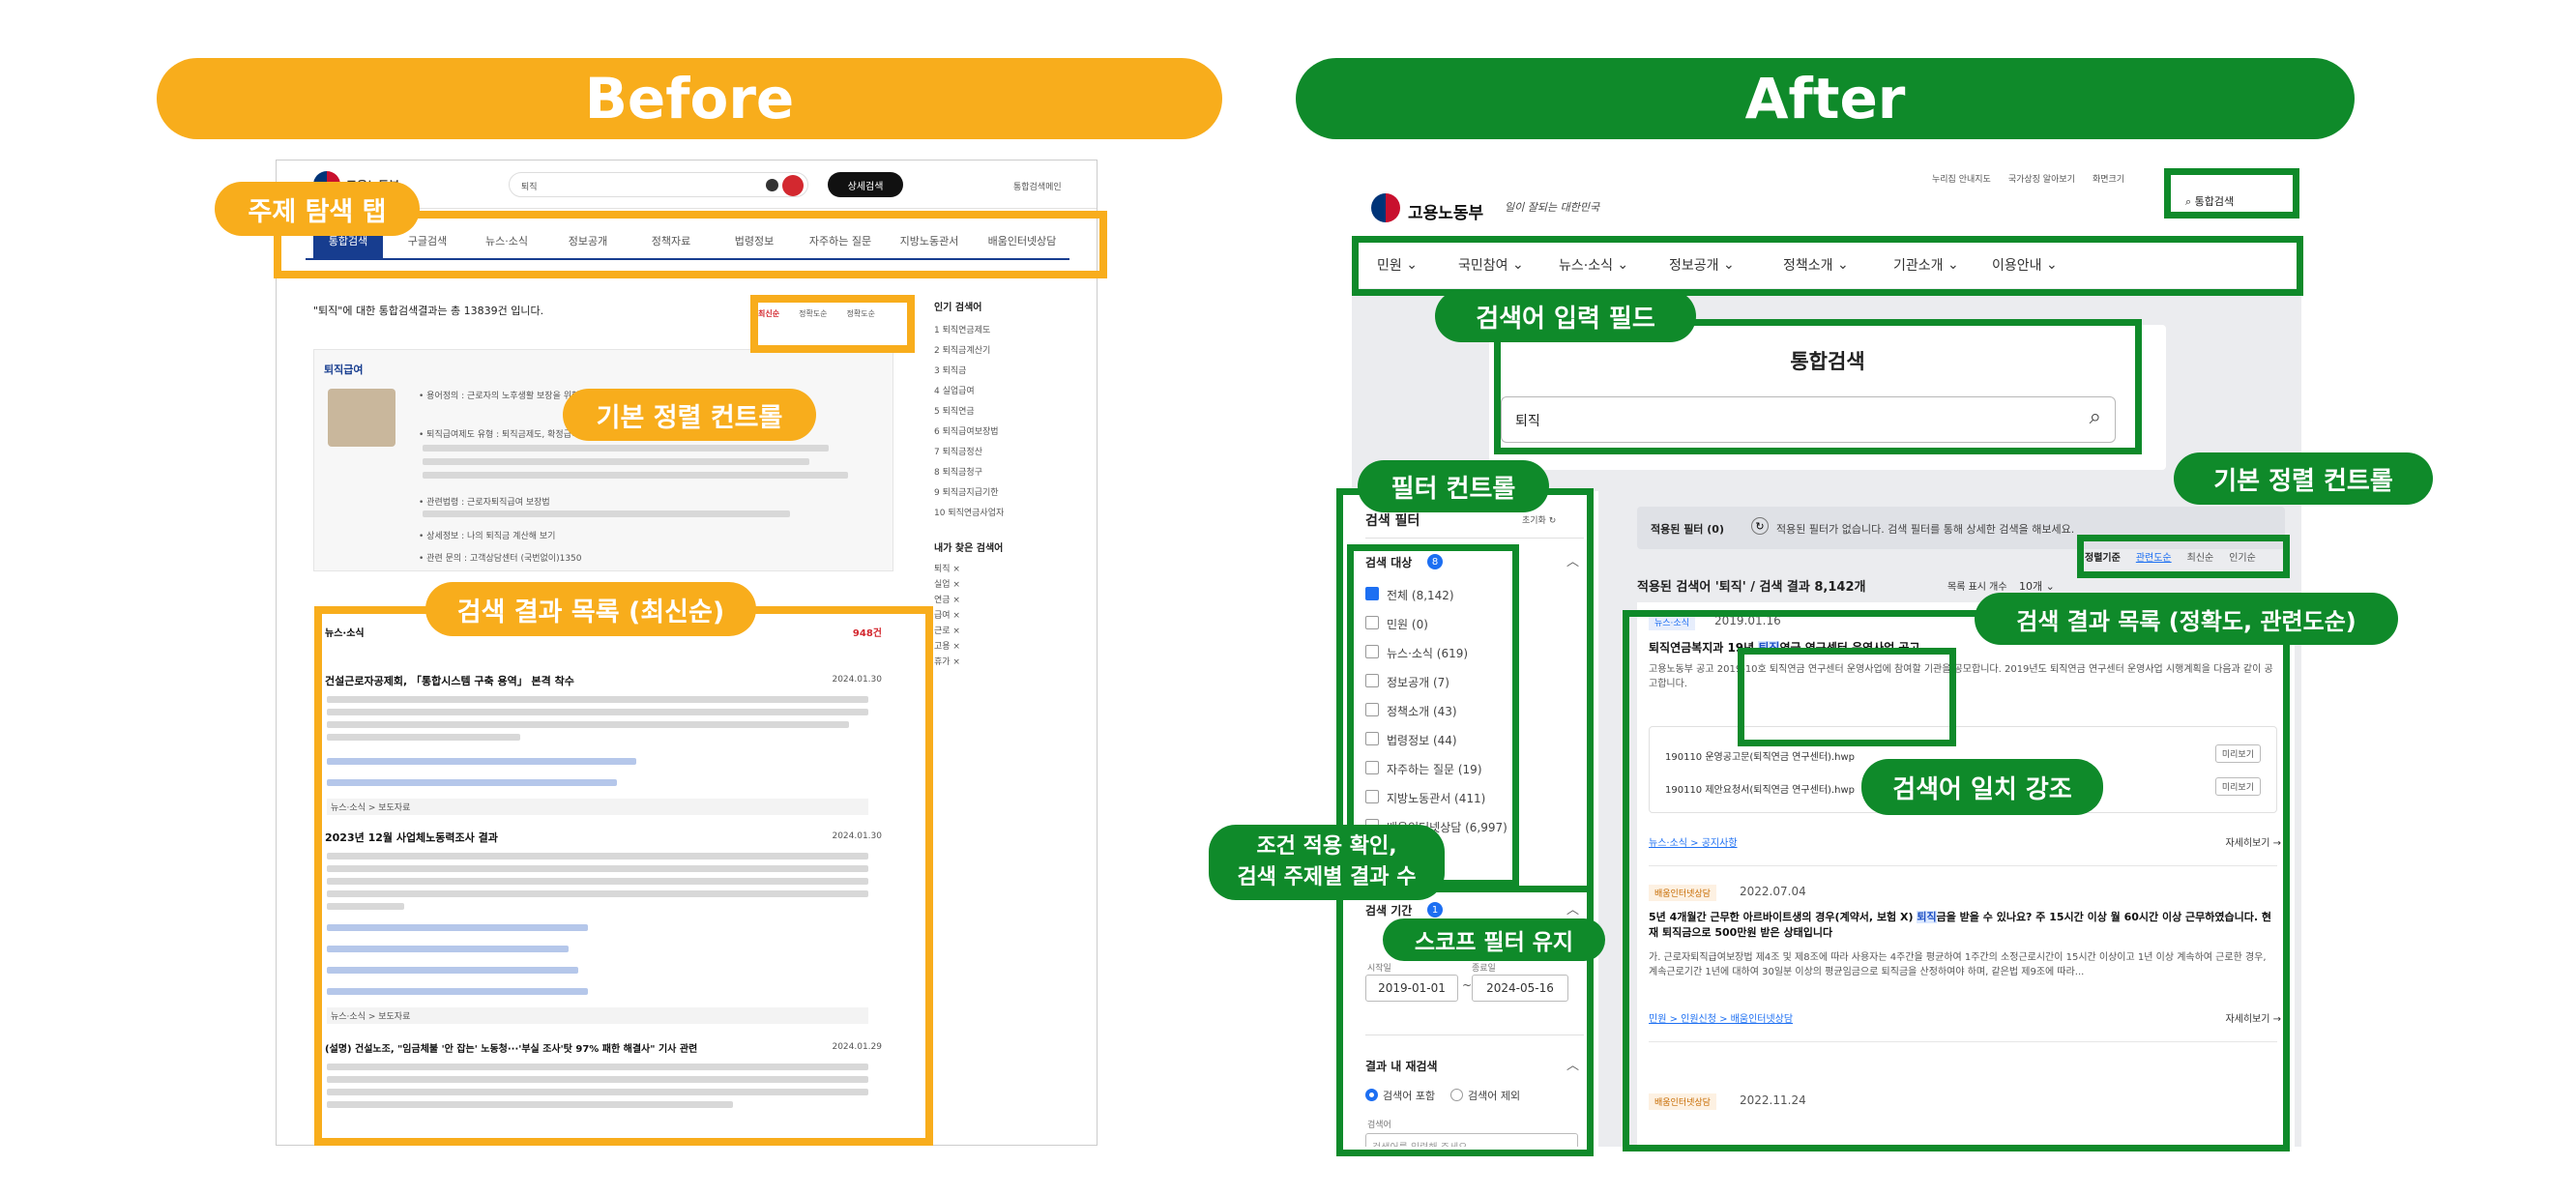 This screenshot has height=1195, width=2576. I want to click on popular-item: 7 퇴직금정산, so click(1006, 455).